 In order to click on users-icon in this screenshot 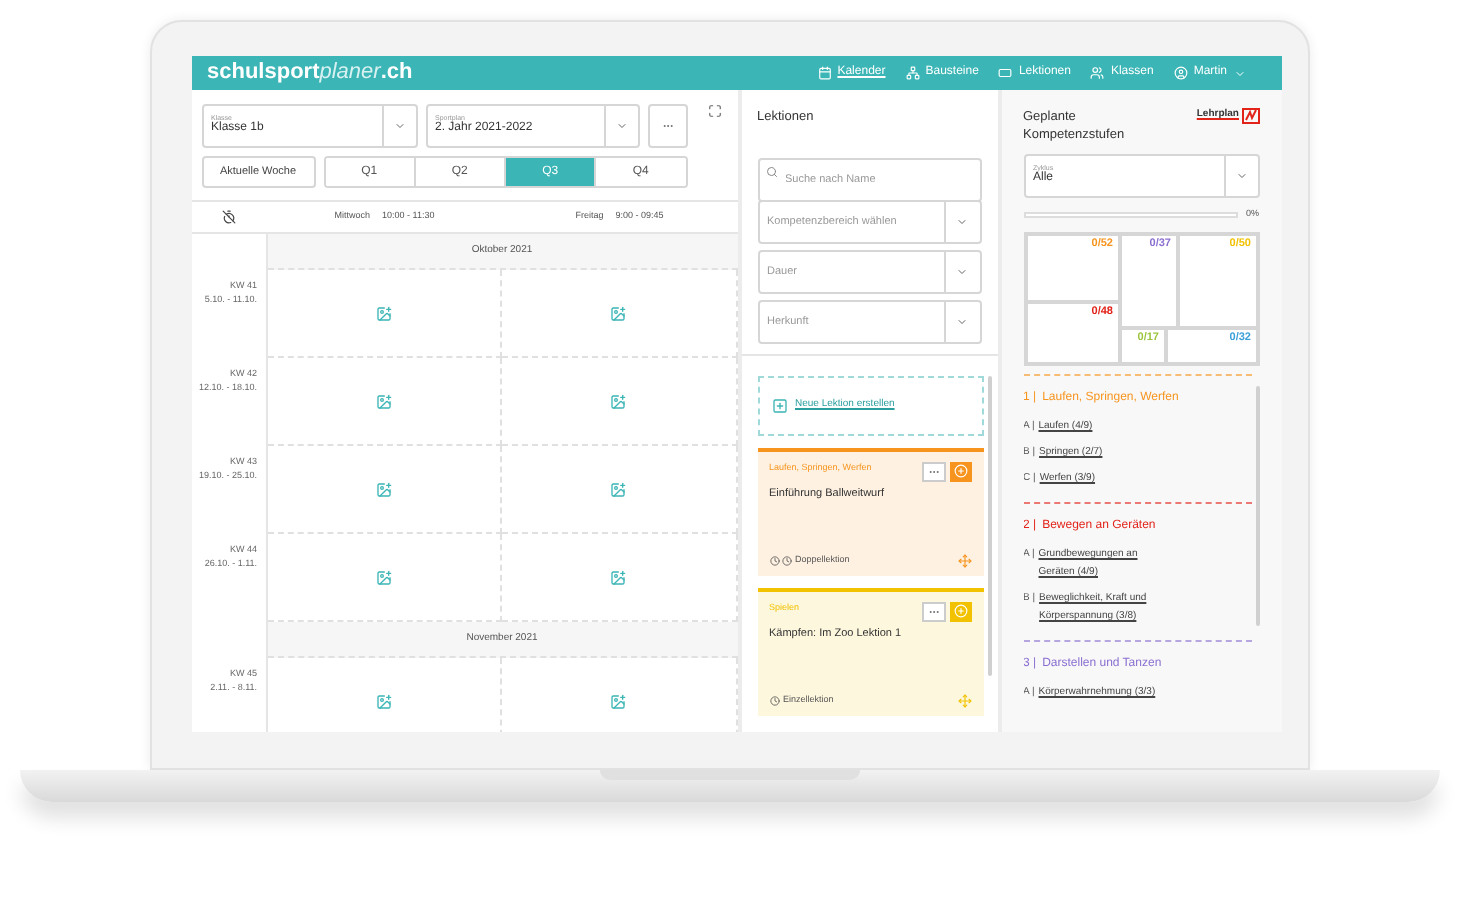, I will do `click(1097, 73)`.